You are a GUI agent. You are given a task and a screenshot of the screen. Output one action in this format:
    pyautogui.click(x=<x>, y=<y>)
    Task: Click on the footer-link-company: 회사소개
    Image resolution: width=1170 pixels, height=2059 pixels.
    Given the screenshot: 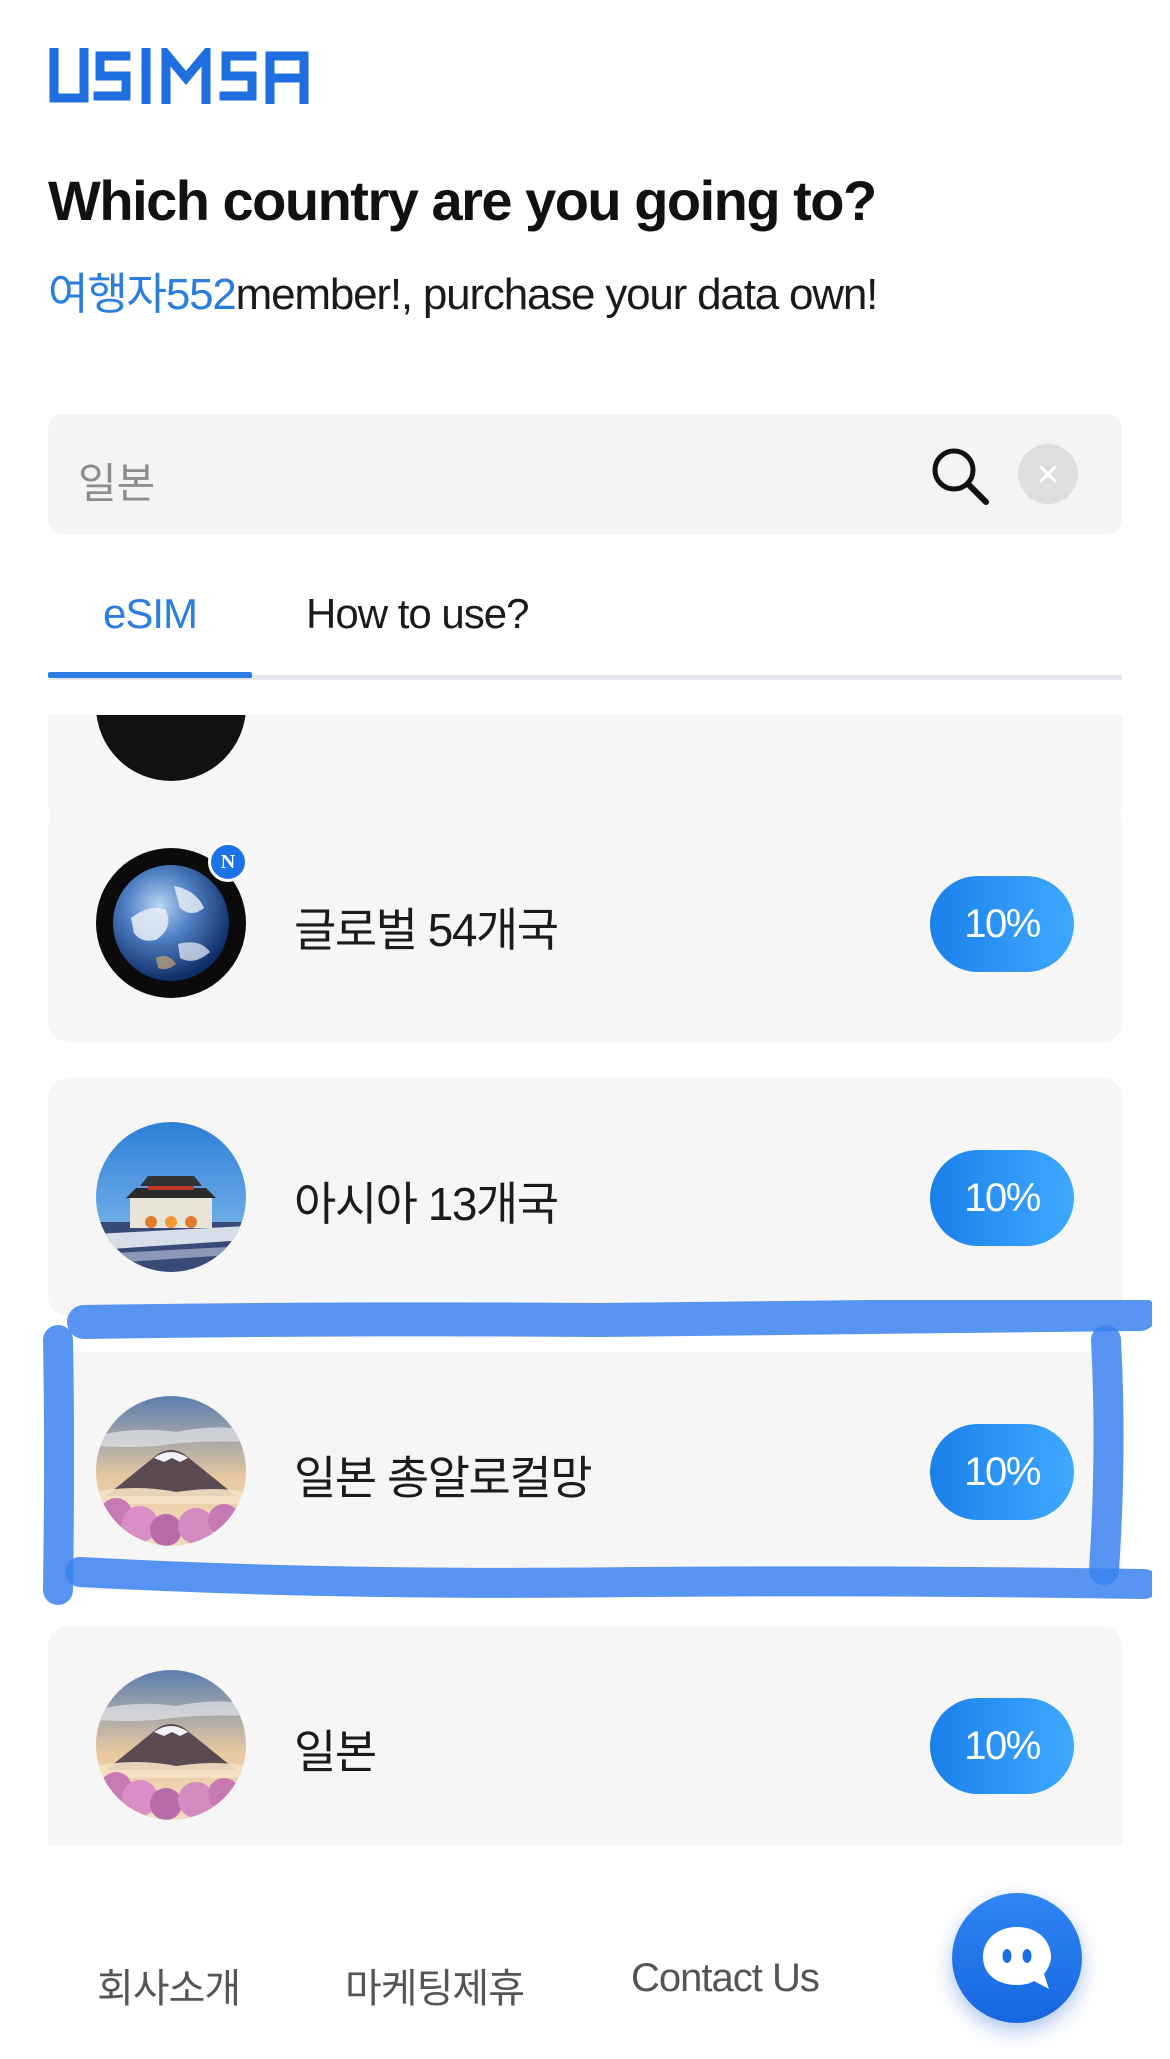 What is the action you would take?
    pyautogui.click(x=169, y=1985)
    